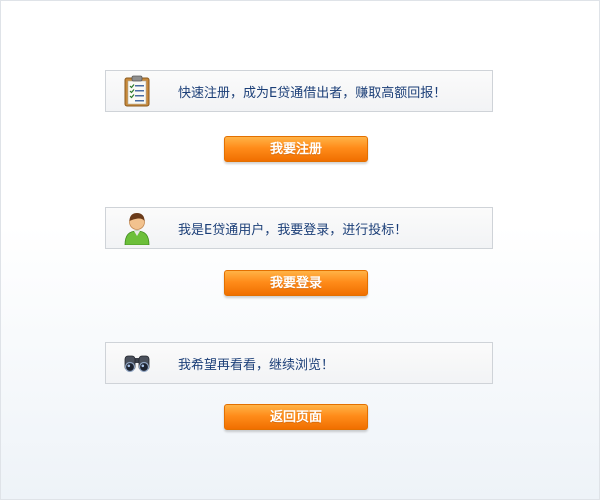 The width and height of the screenshot is (600, 500). Describe the element at coordinates (296, 149) in the screenshot. I see `register-button: 我要注册` at that location.